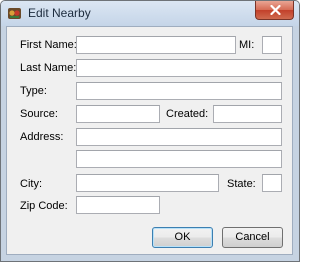 Image resolution: width=320 pixels, height=262 pixels. What do you see at coordinates (14, 13) in the screenshot?
I see `app-icon` at bounding box center [14, 13].